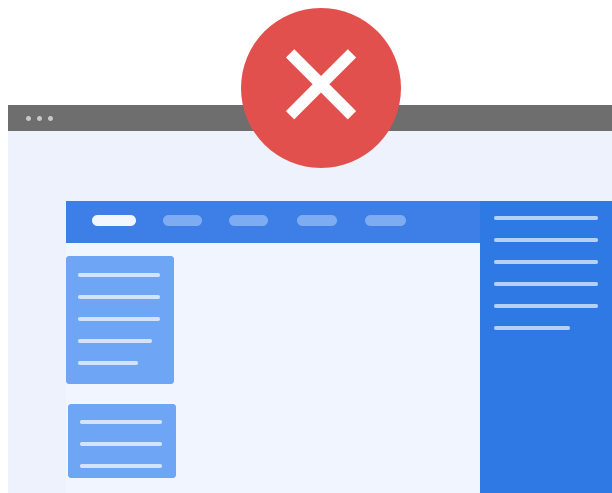 This screenshot has width=612, height=493. I want to click on right-sidebar-panel, so click(546, 347).